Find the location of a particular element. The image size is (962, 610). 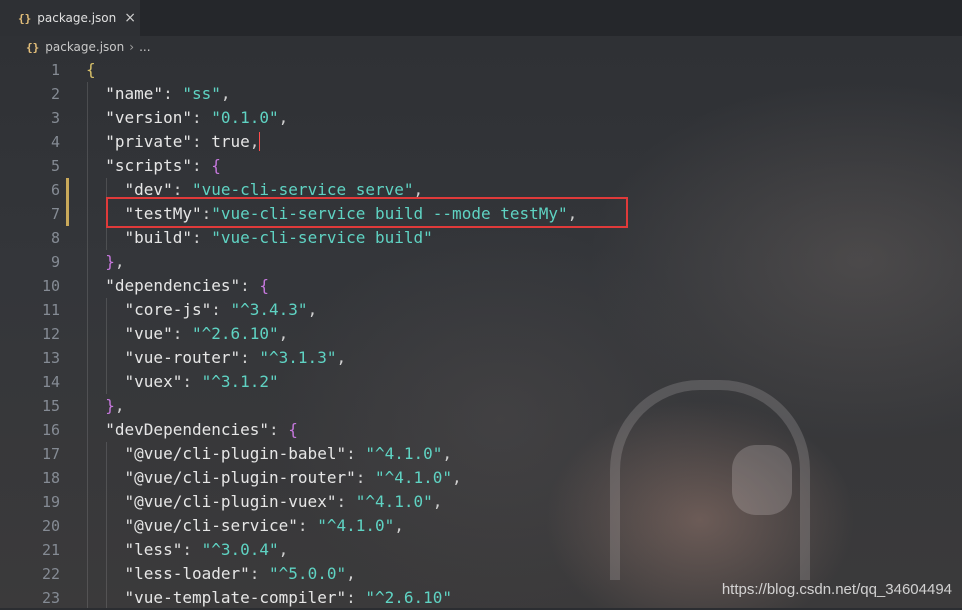

line-number: 17 is located at coordinates (50, 454).